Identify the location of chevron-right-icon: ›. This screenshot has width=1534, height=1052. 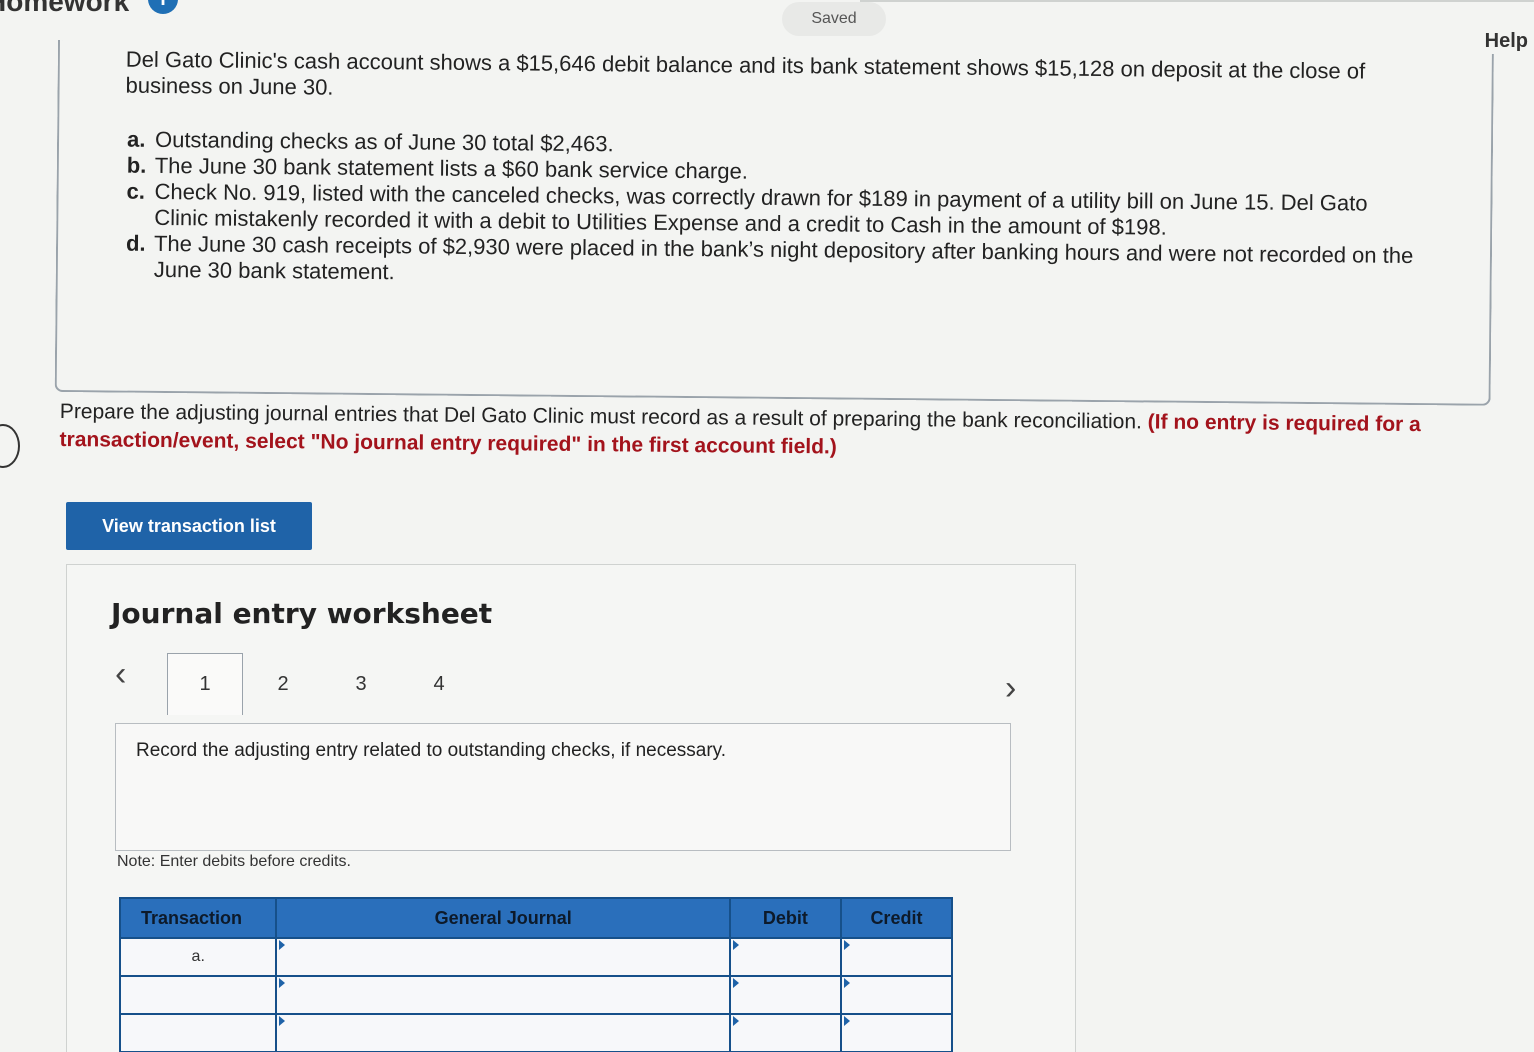
(1010, 688).